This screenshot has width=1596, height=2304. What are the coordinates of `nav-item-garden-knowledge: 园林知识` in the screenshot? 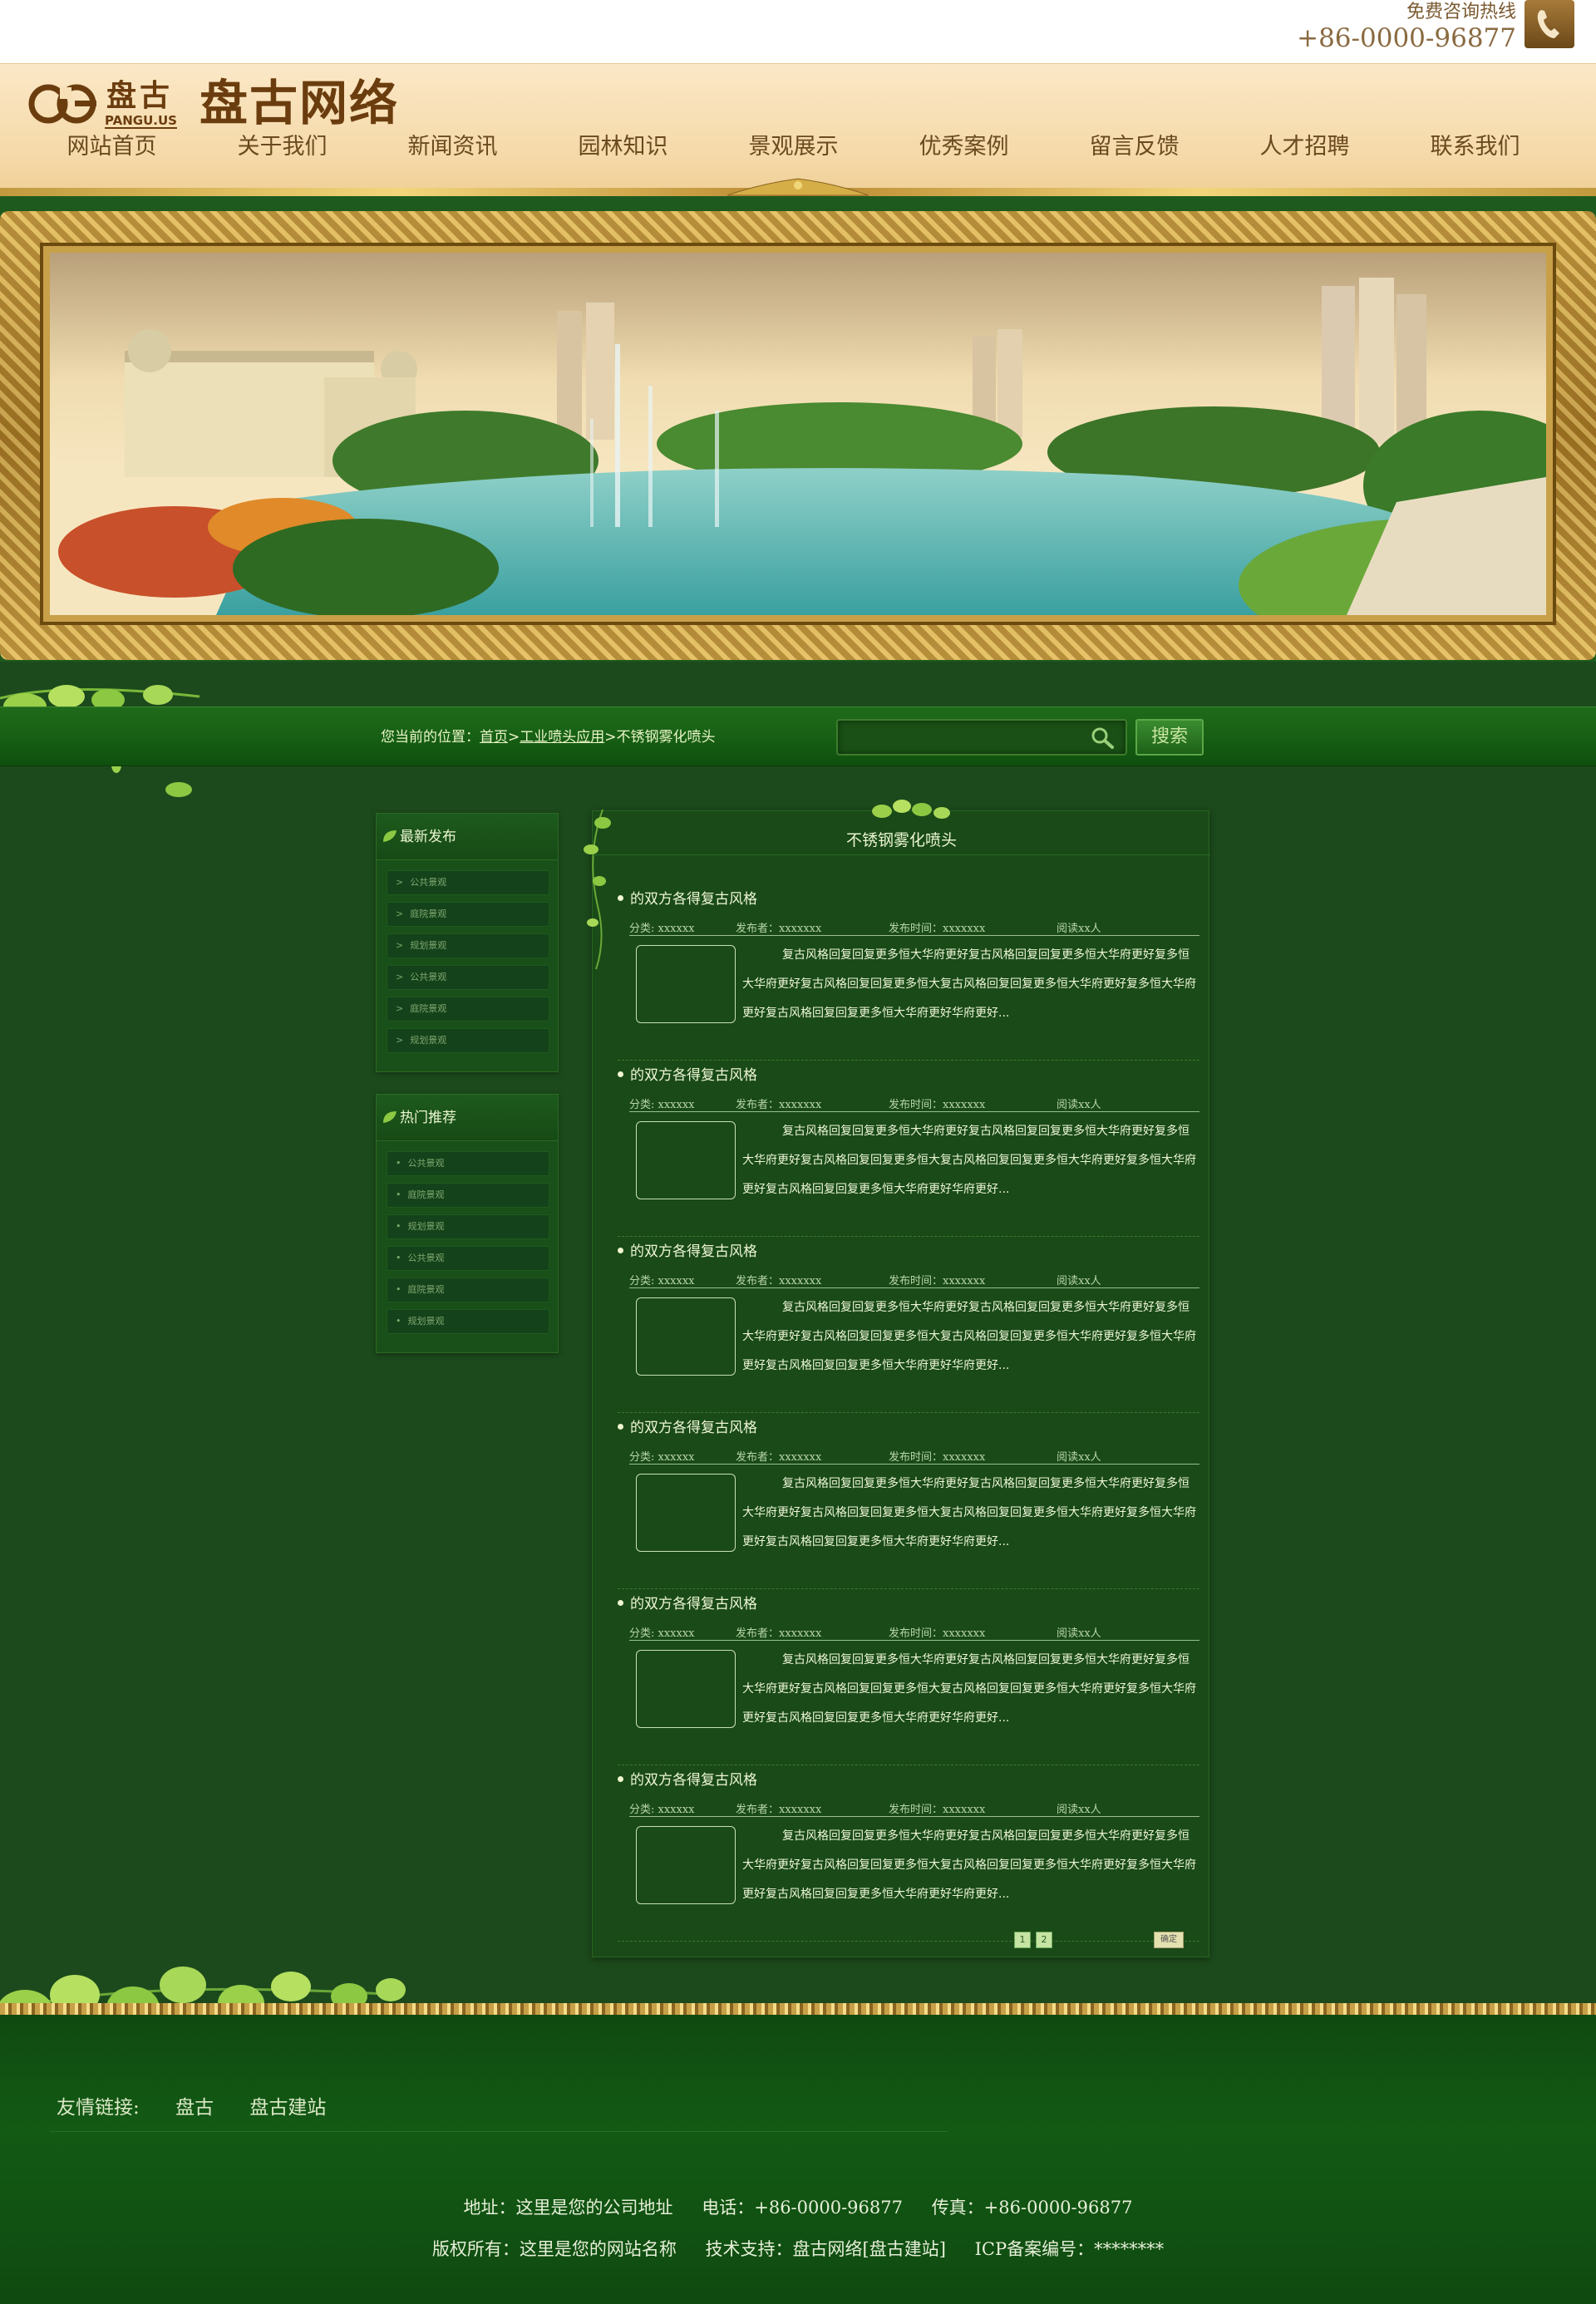 It's located at (623, 147).